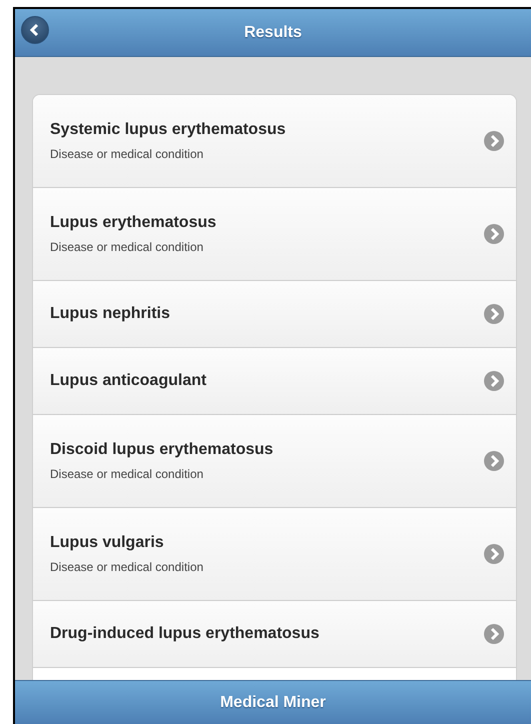 The width and height of the screenshot is (531, 724). What do you see at coordinates (274, 141) in the screenshot?
I see `result-item: Systemic lupus erythematosus Disease or medical condition` at bounding box center [274, 141].